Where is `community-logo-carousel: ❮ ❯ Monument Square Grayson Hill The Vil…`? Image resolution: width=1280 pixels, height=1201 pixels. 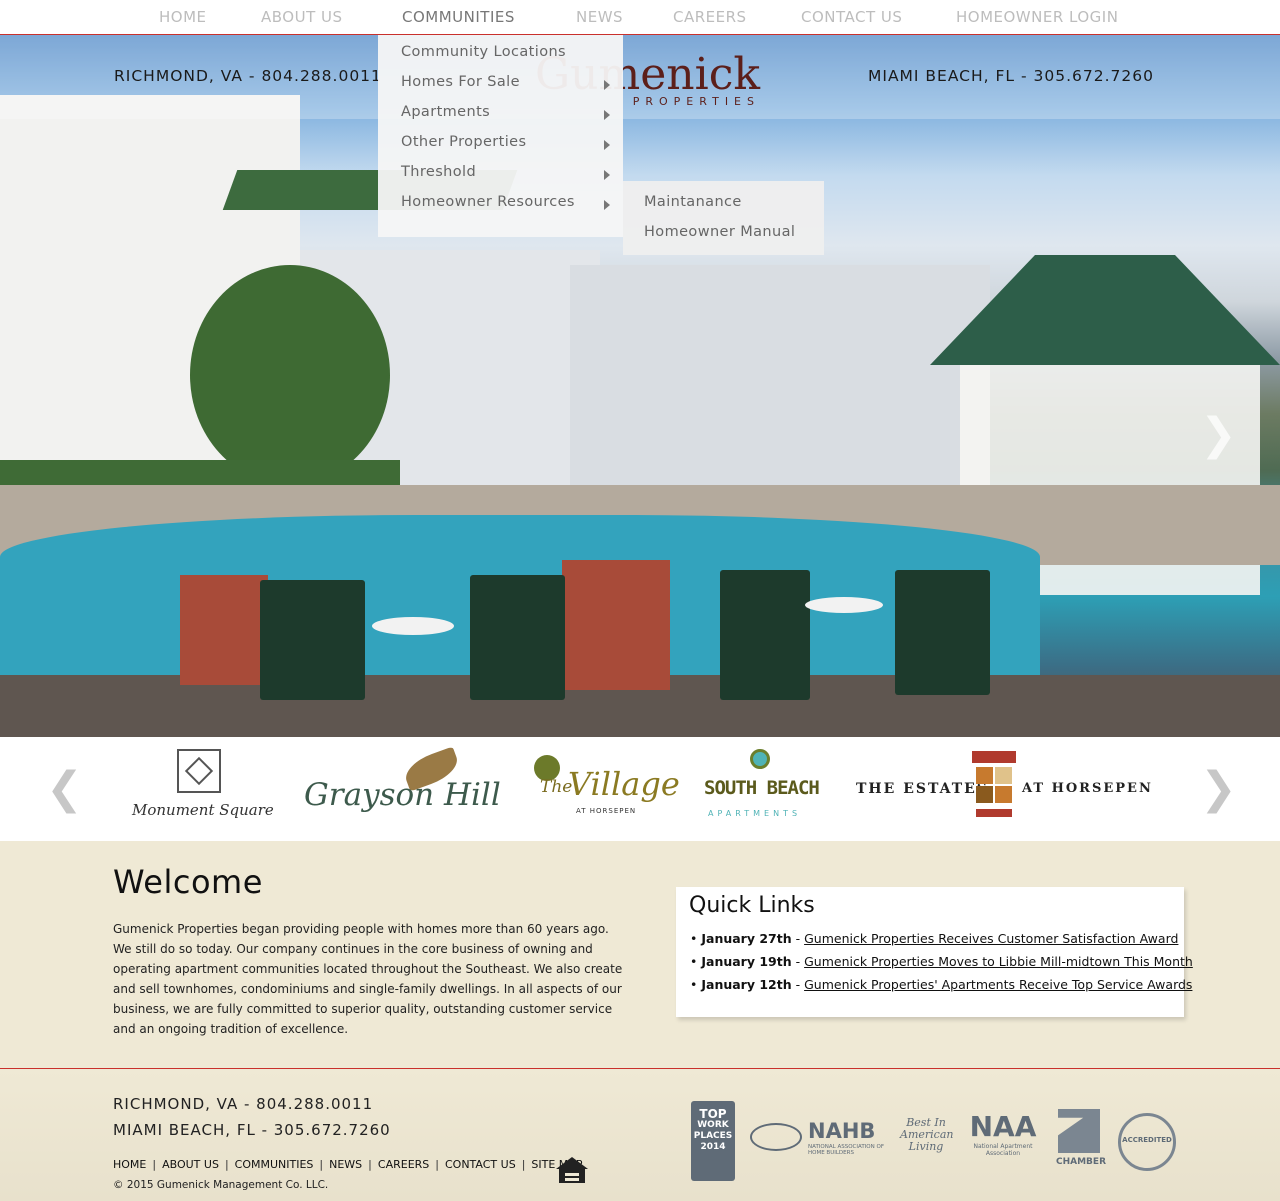 community-logo-carousel: ❮ ❯ Monument Square Grayson Hill The Vil… is located at coordinates (640, 789).